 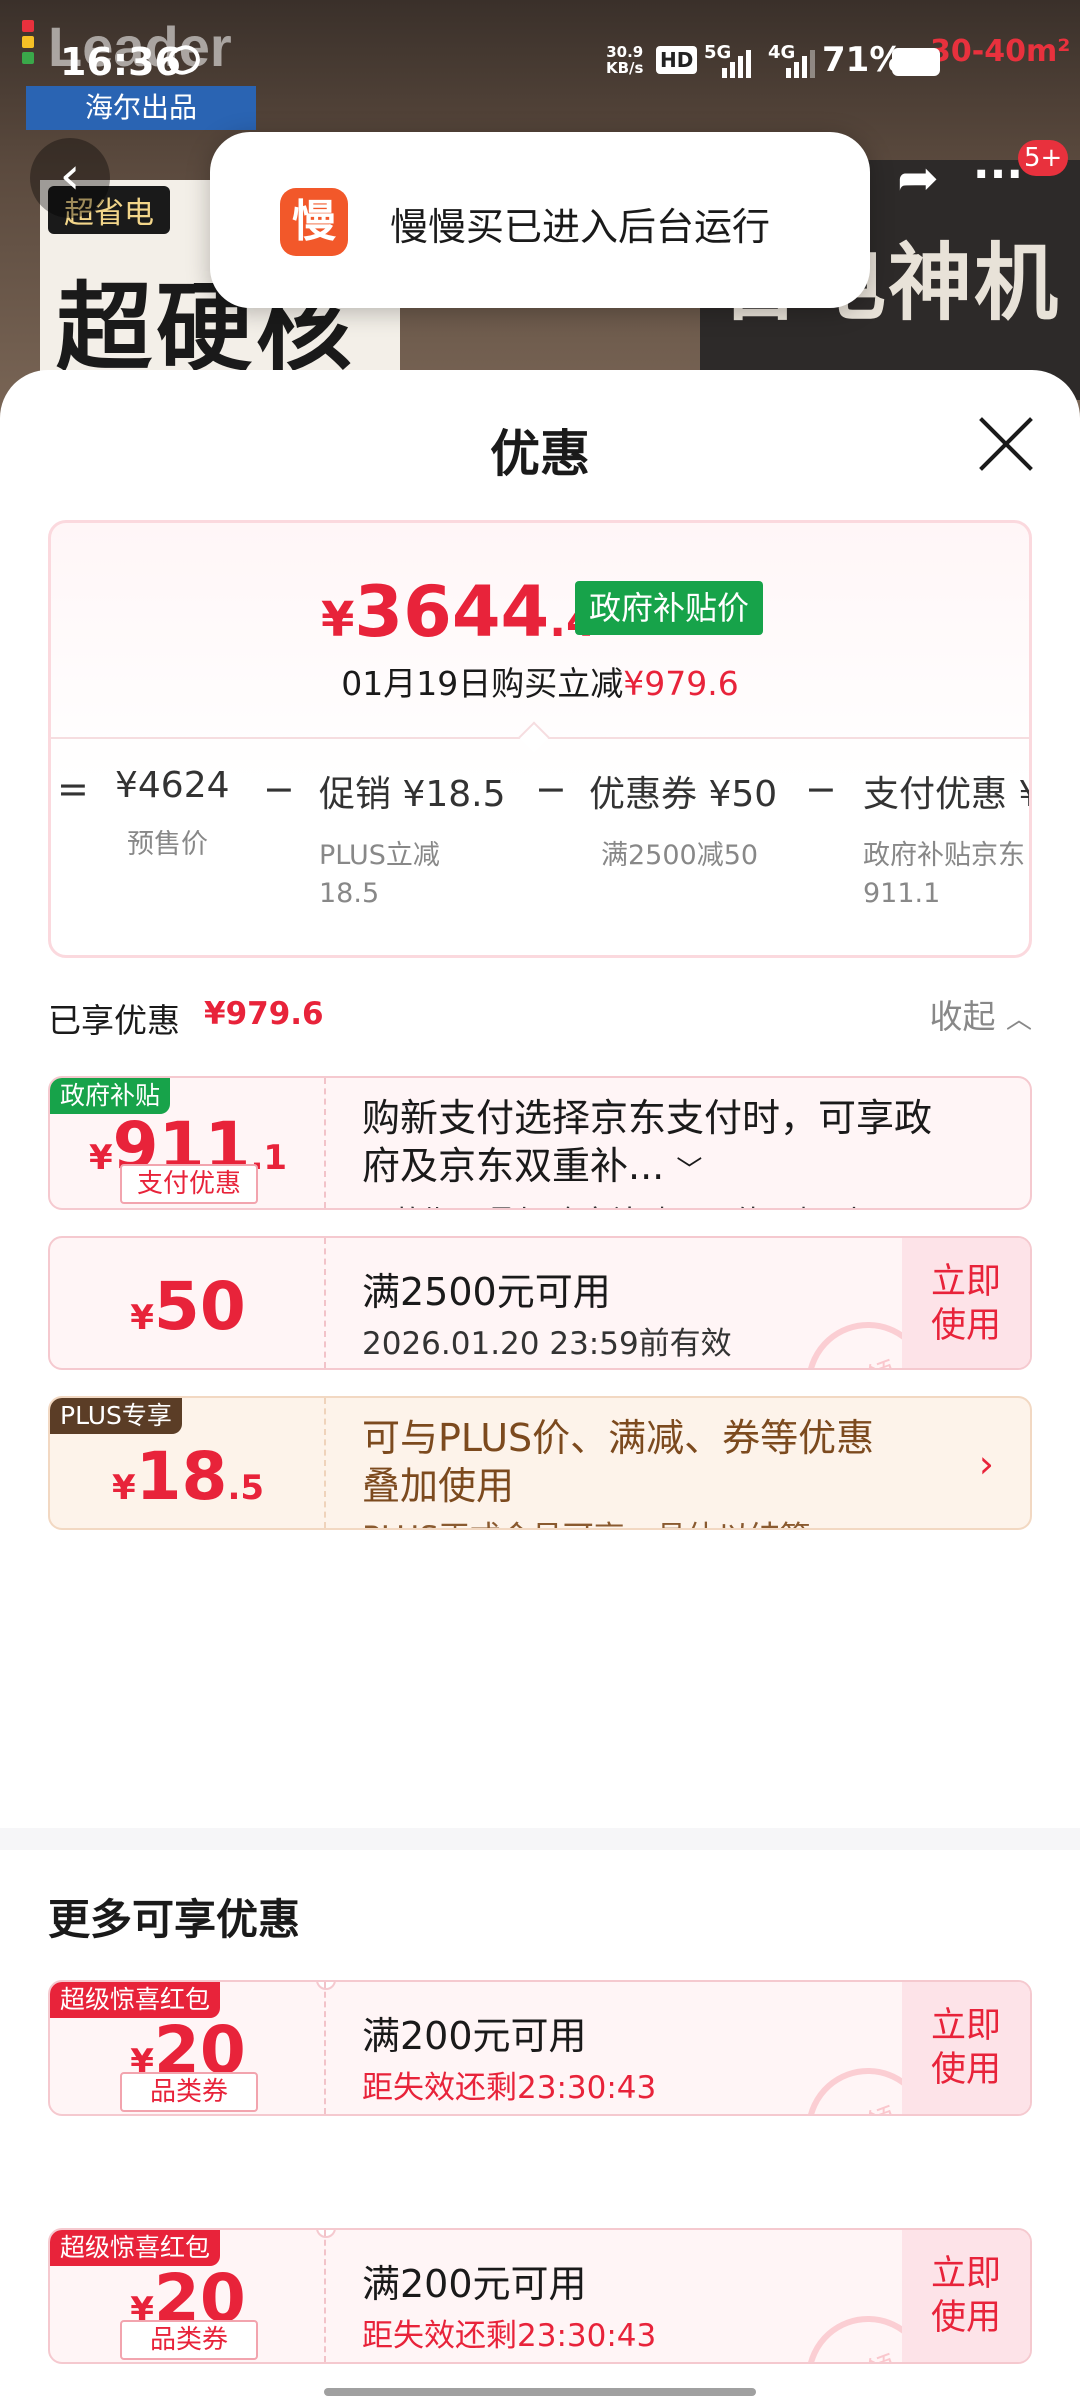 What do you see at coordinates (172, 785) in the screenshot?
I see `breakdown-amount: ¥4624` at bounding box center [172, 785].